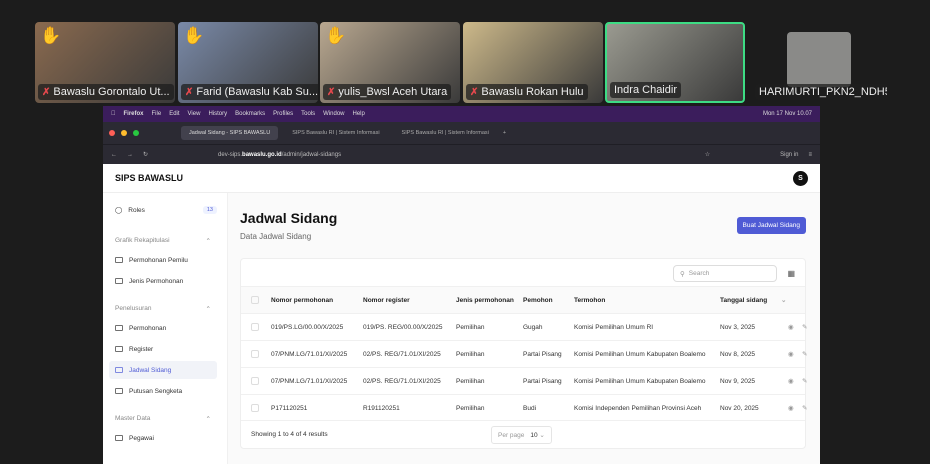  What do you see at coordinates (163, 391) in the screenshot?
I see `sidebar-item: Putusan Sengketa` at bounding box center [163, 391].